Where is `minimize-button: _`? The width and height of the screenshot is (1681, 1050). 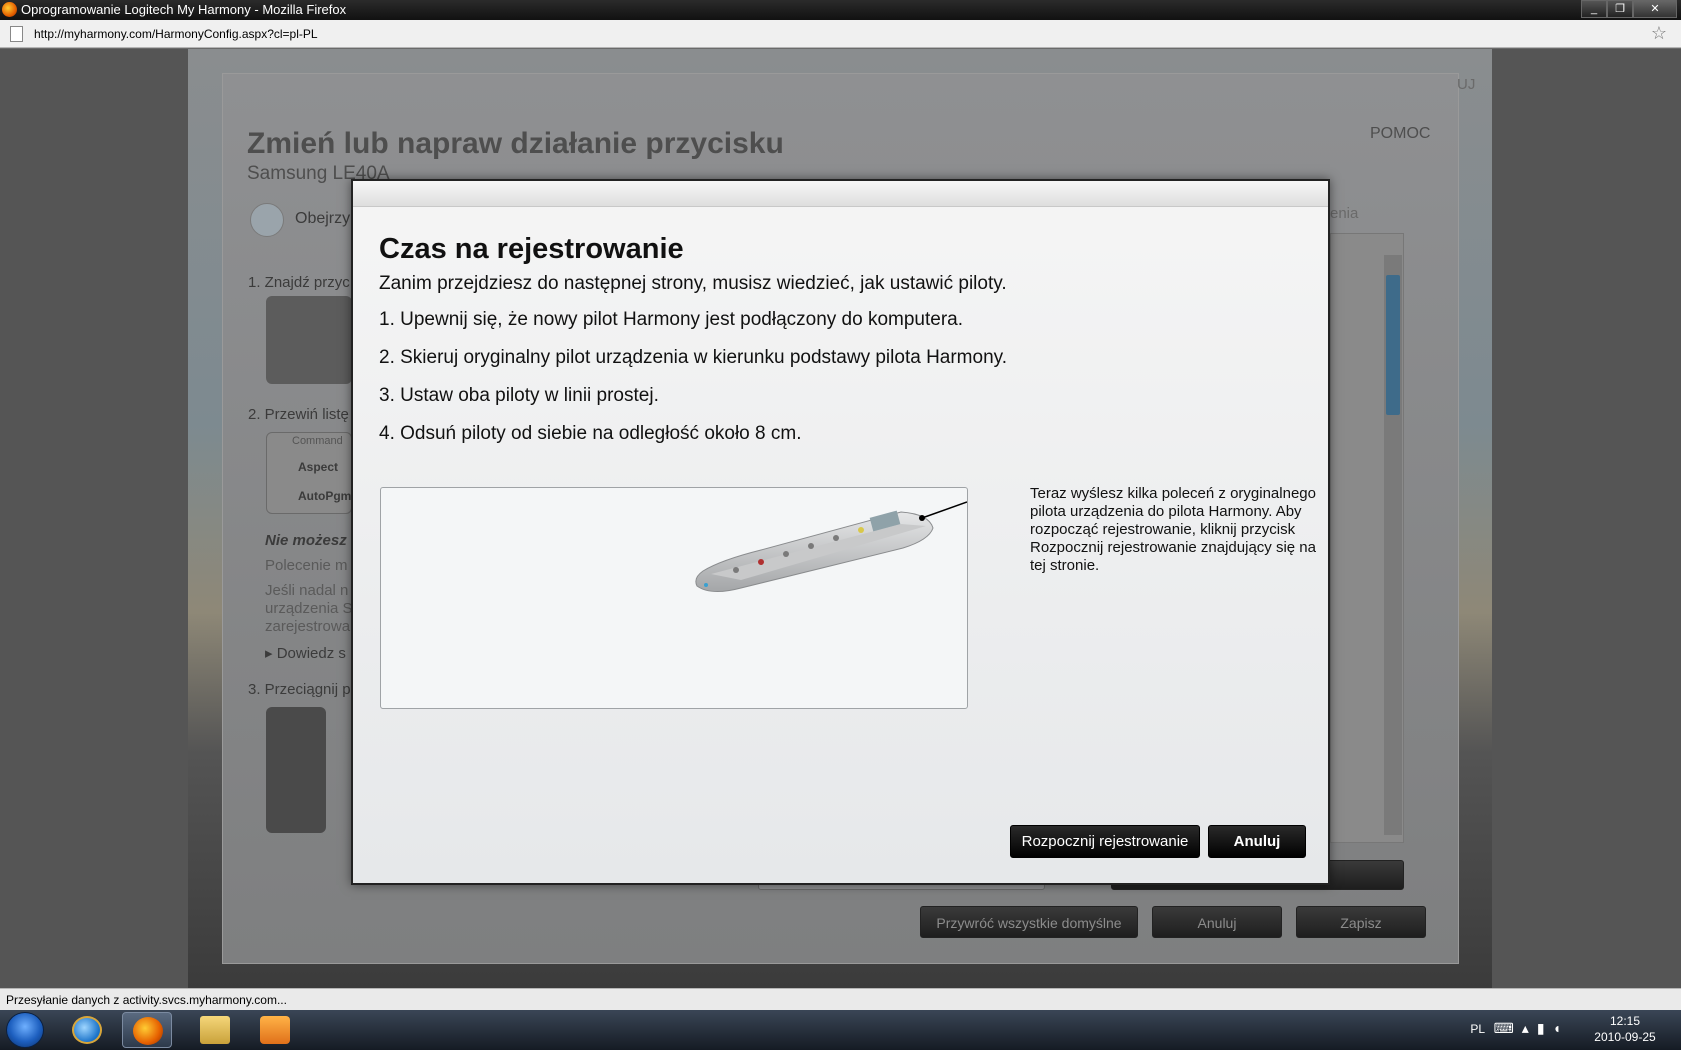
minimize-button: _ is located at coordinates (1594, 9).